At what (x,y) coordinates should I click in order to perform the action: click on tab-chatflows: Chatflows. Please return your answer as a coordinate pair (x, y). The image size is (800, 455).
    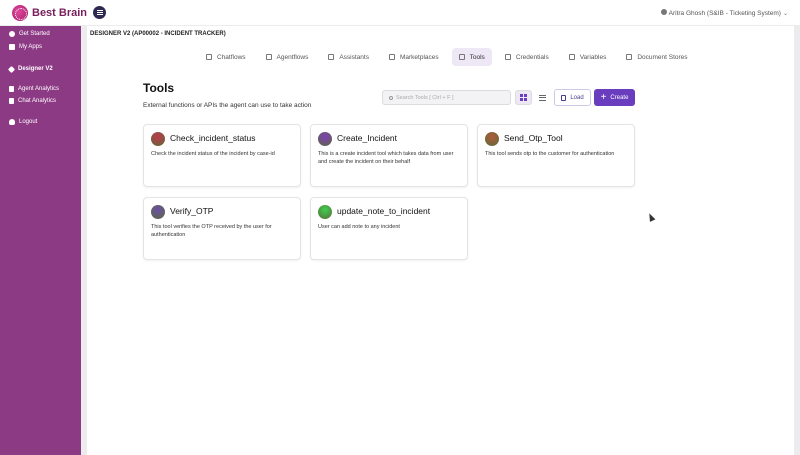
    Looking at the image, I should click on (226, 57).